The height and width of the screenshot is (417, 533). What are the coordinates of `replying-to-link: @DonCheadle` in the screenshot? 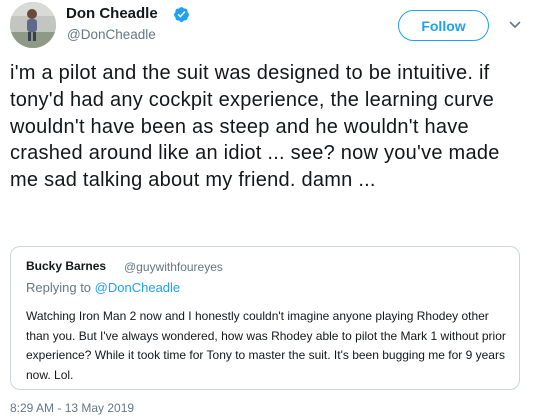 It's located at (137, 287).